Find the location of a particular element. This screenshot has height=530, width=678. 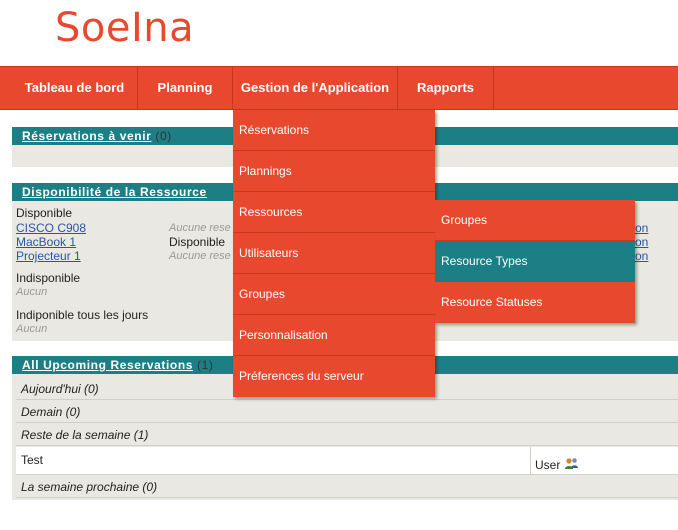

submenu-item-resource-types: Resource Types is located at coordinates (535, 261).